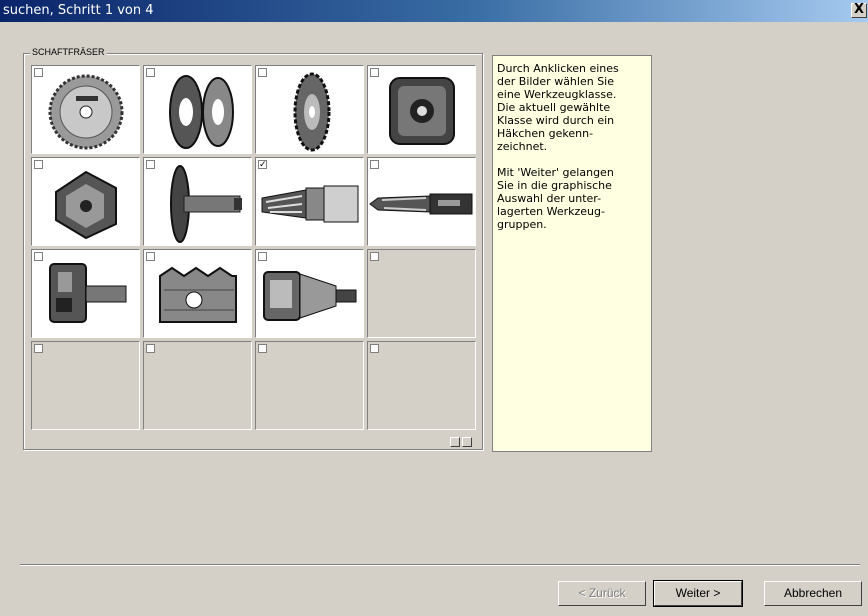  I want to click on separator, so click(440, 565).